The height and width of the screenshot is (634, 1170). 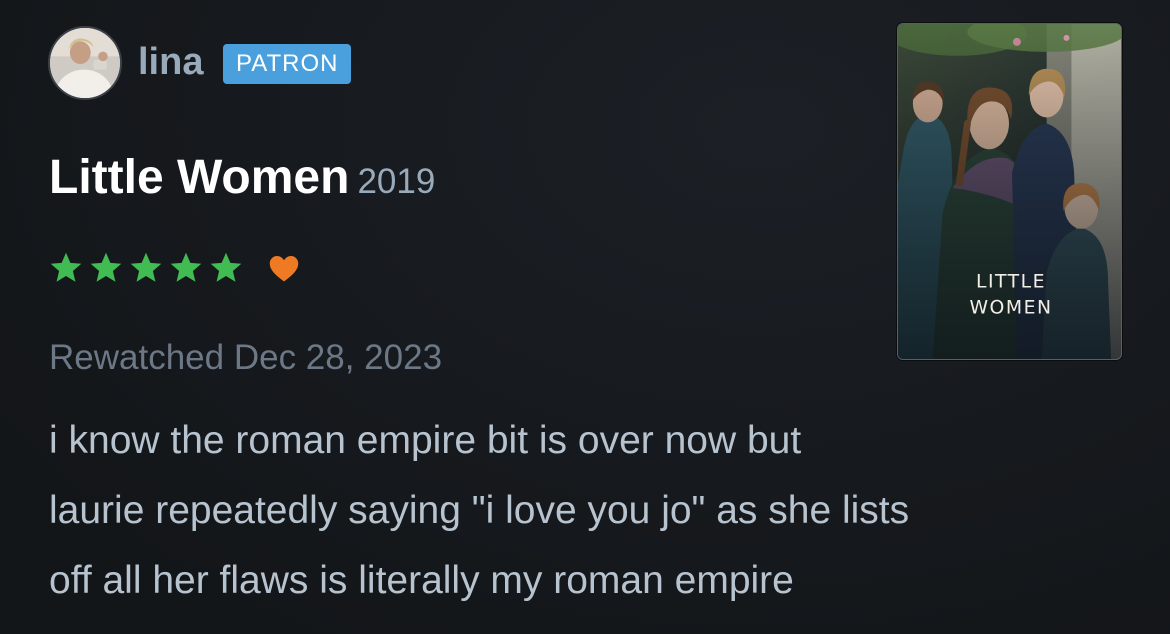 I want to click on patron-badge: PATRON, so click(x=287, y=64).